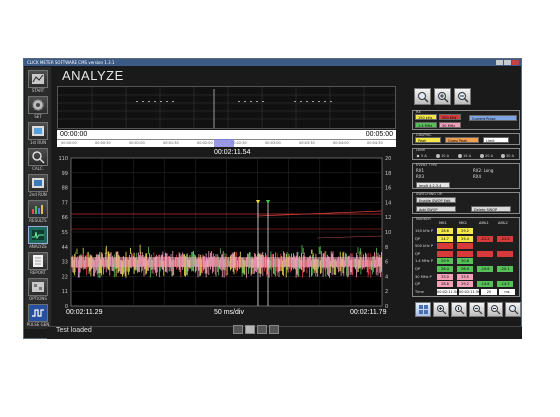 Image resolution: width=560 pixels, height=417 pixels. What do you see at coordinates (445, 231) in the screenshot?
I see `marker-cell: 28.6` at bounding box center [445, 231].